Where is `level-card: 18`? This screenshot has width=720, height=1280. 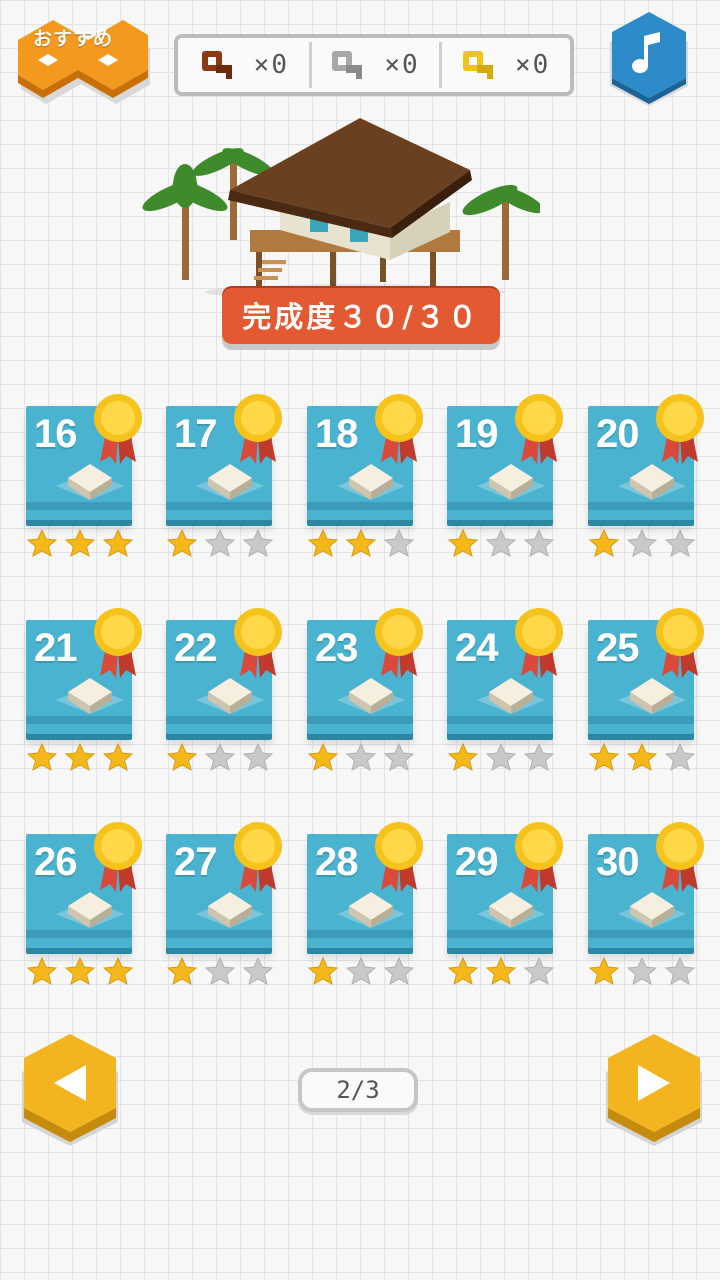 level-card: 18 is located at coordinates (365, 476).